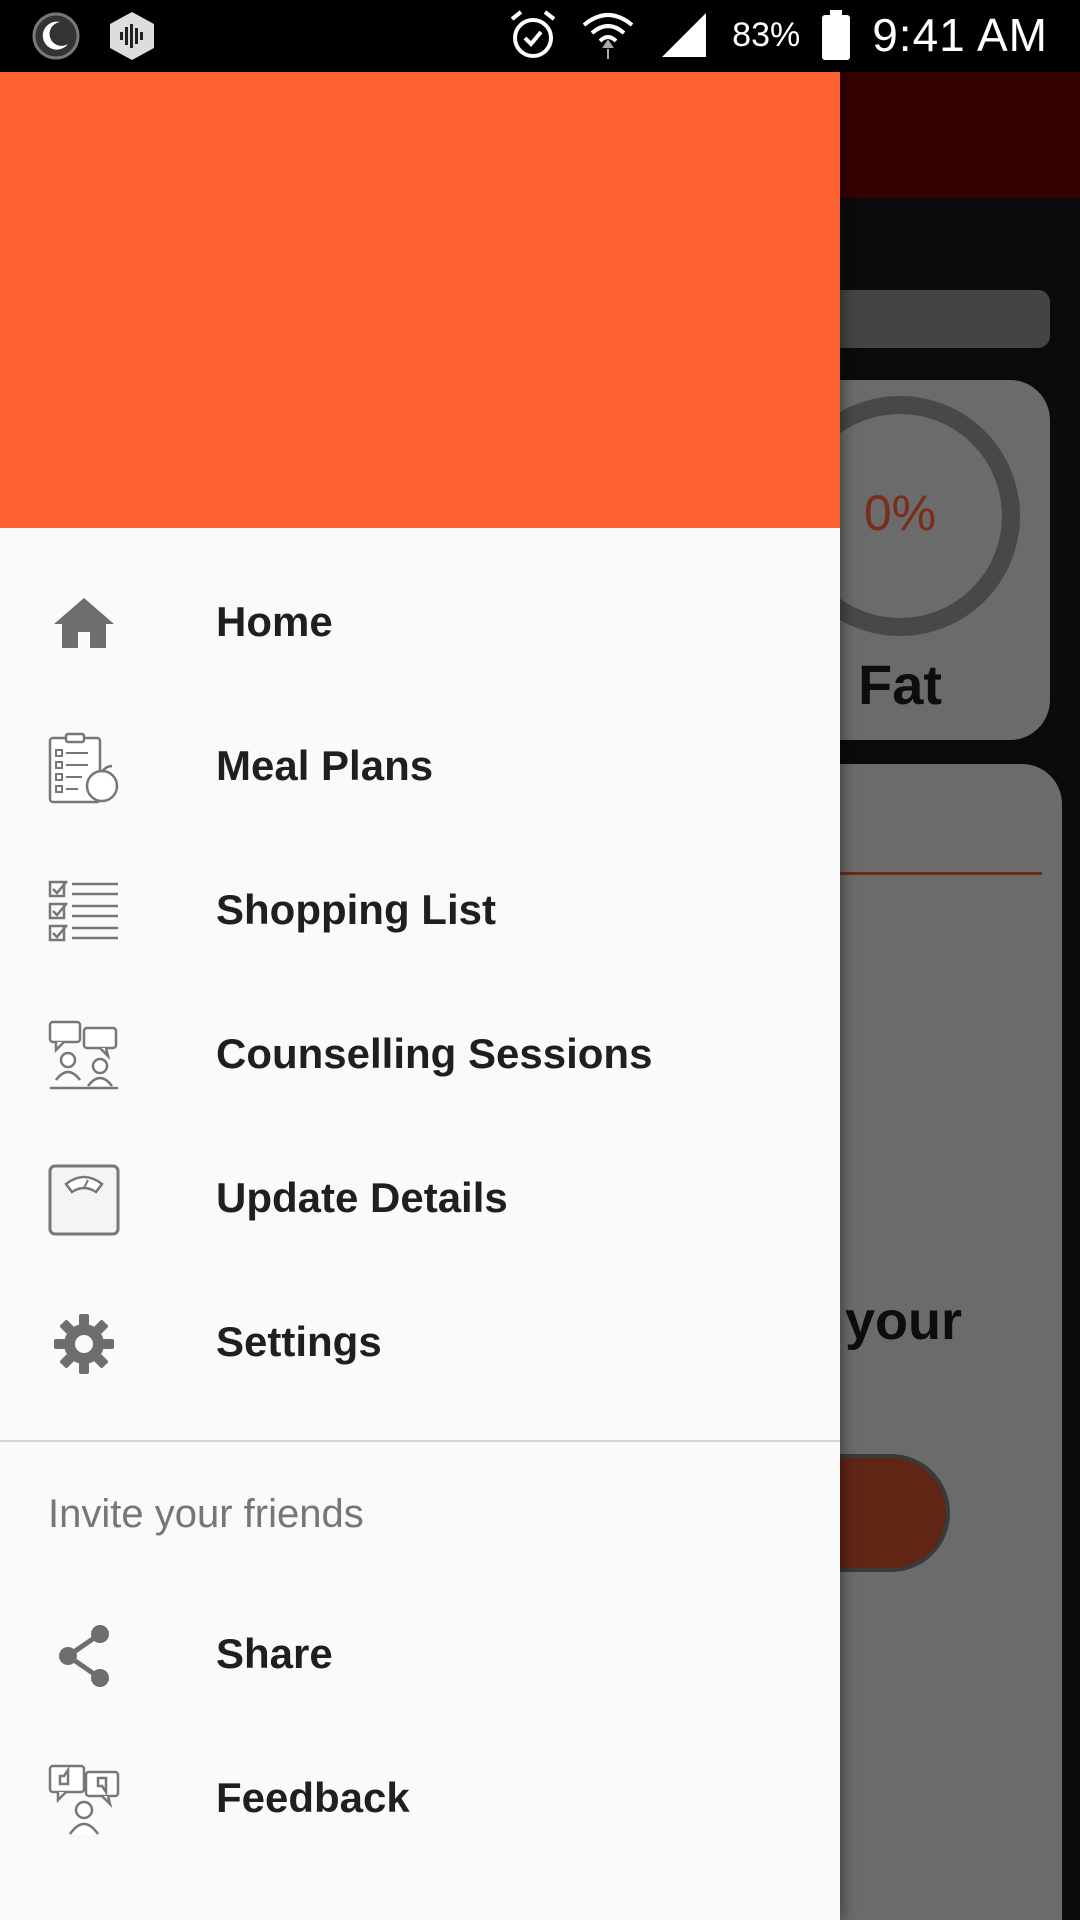 The height and width of the screenshot is (1920, 1080). What do you see at coordinates (274, 1653) in the screenshot?
I see `menu-item-label: Share` at bounding box center [274, 1653].